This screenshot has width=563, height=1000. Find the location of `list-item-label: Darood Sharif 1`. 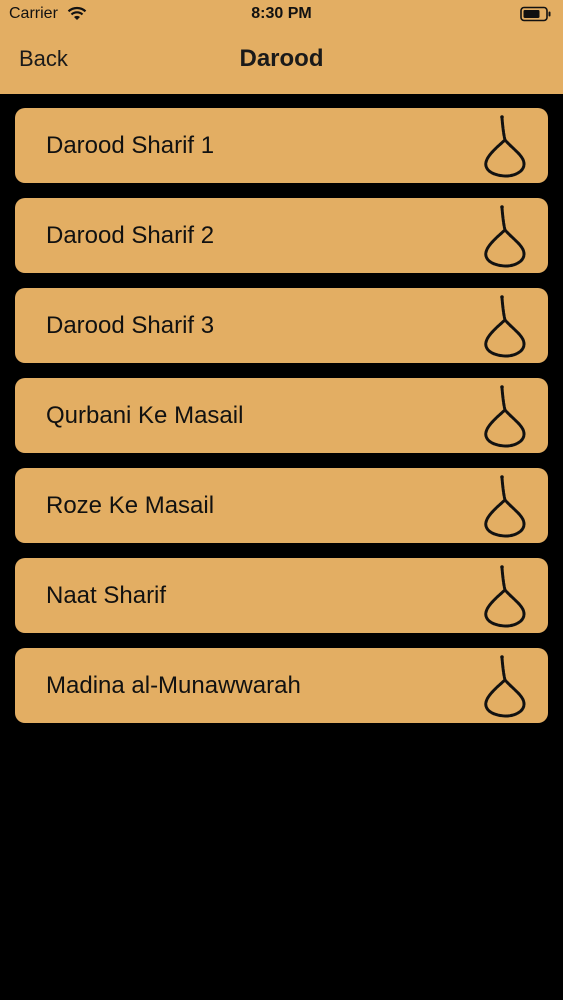

list-item-label: Darood Sharif 1 is located at coordinates (130, 145).